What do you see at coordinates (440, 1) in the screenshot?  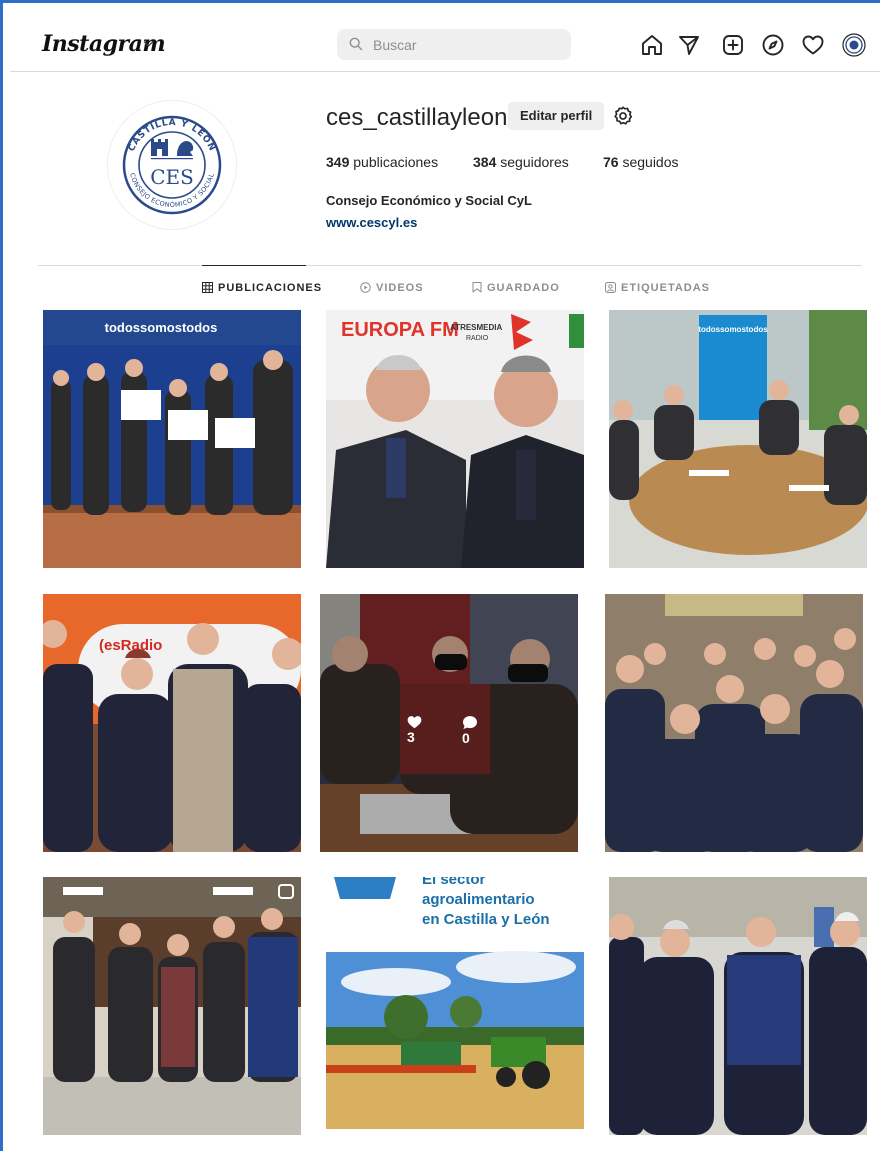 I see `window-border-top` at bounding box center [440, 1].